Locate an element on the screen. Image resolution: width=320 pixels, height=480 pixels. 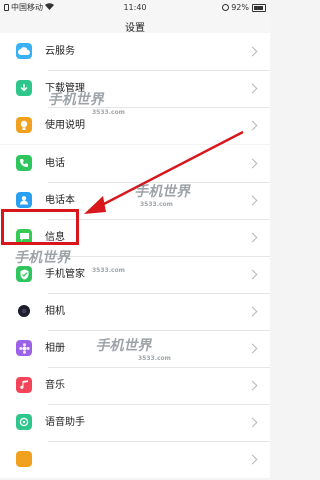
settings-item-gallery: 相册 is located at coordinates (135, 348).